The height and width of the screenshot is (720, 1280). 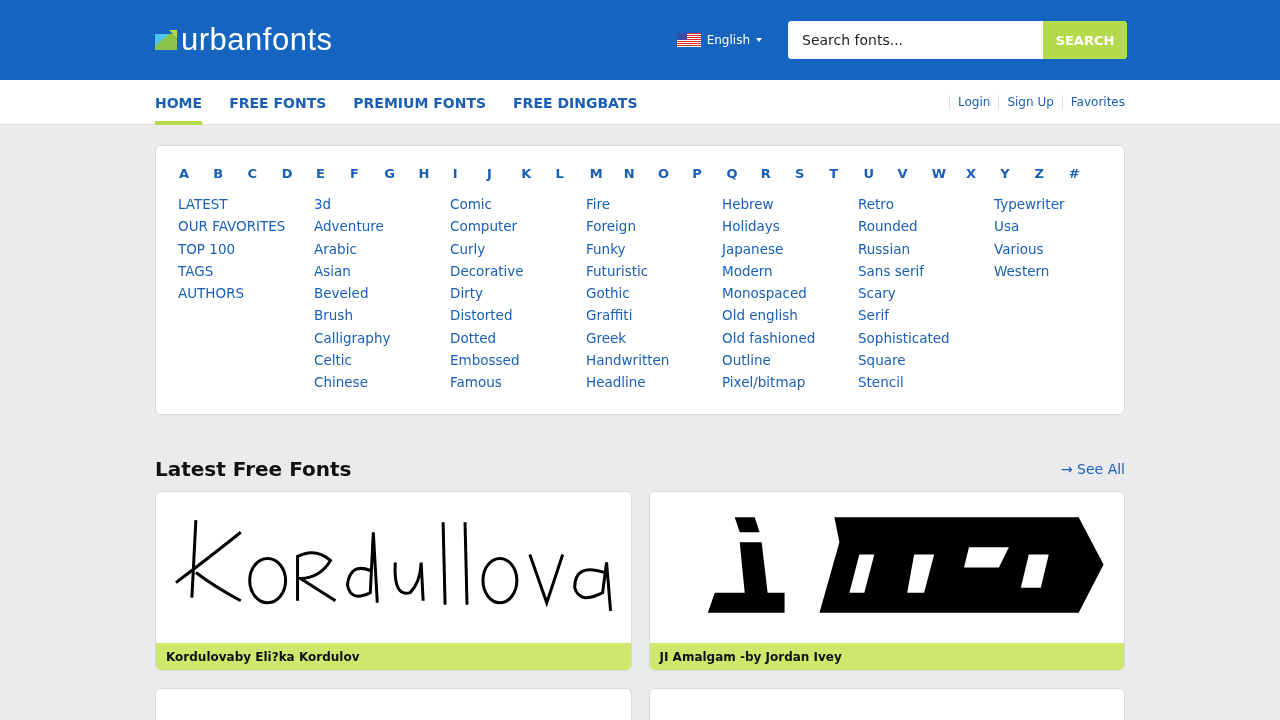 I want to click on category-link: Fire, so click(x=654, y=204).